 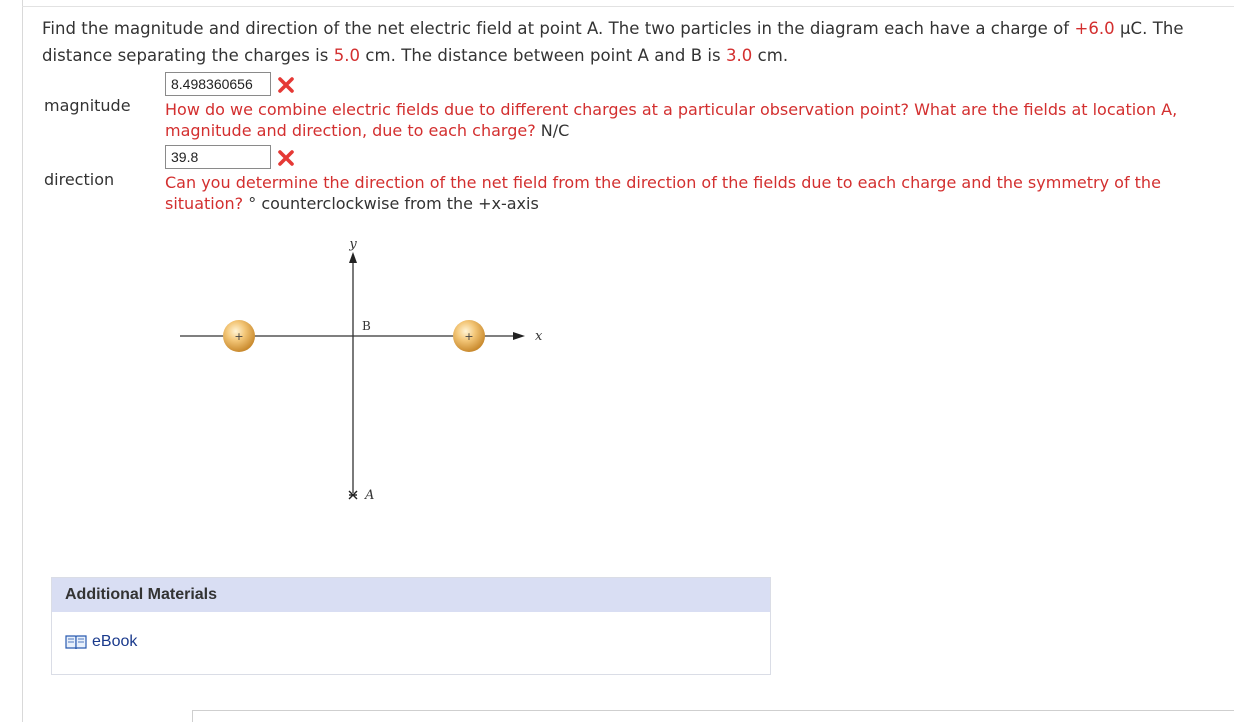 What do you see at coordinates (628, 6) in the screenshot?
I see `top-divider` at bounding box center [628, 6].